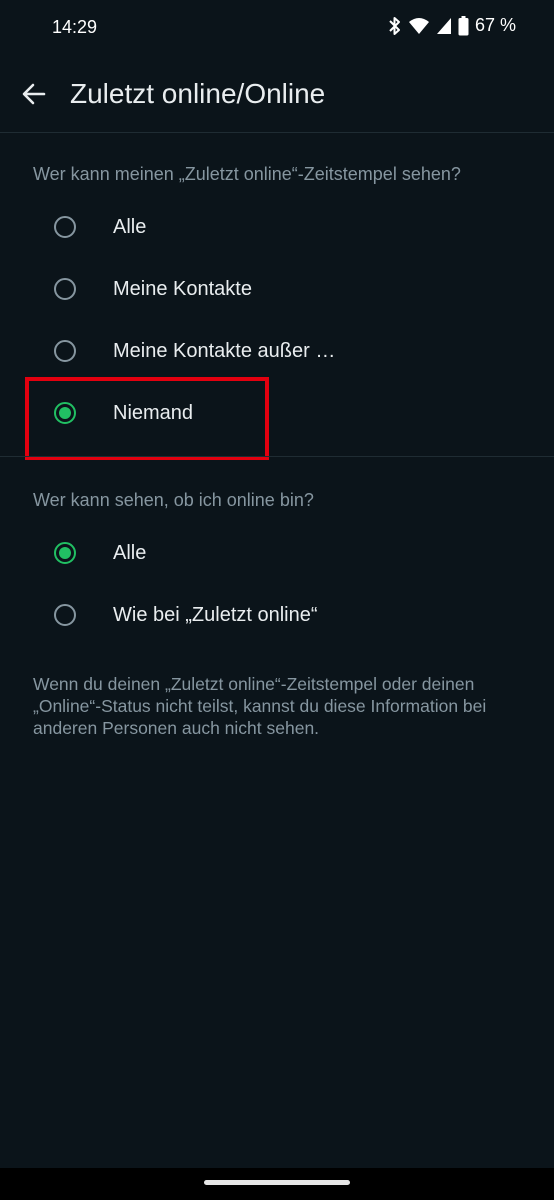 This screenshot has height=1200, width=554. Describe the element at coordinates (277, 415) in the screenshot. I see `radio-last-seen-nobody: Niemand` at that location.